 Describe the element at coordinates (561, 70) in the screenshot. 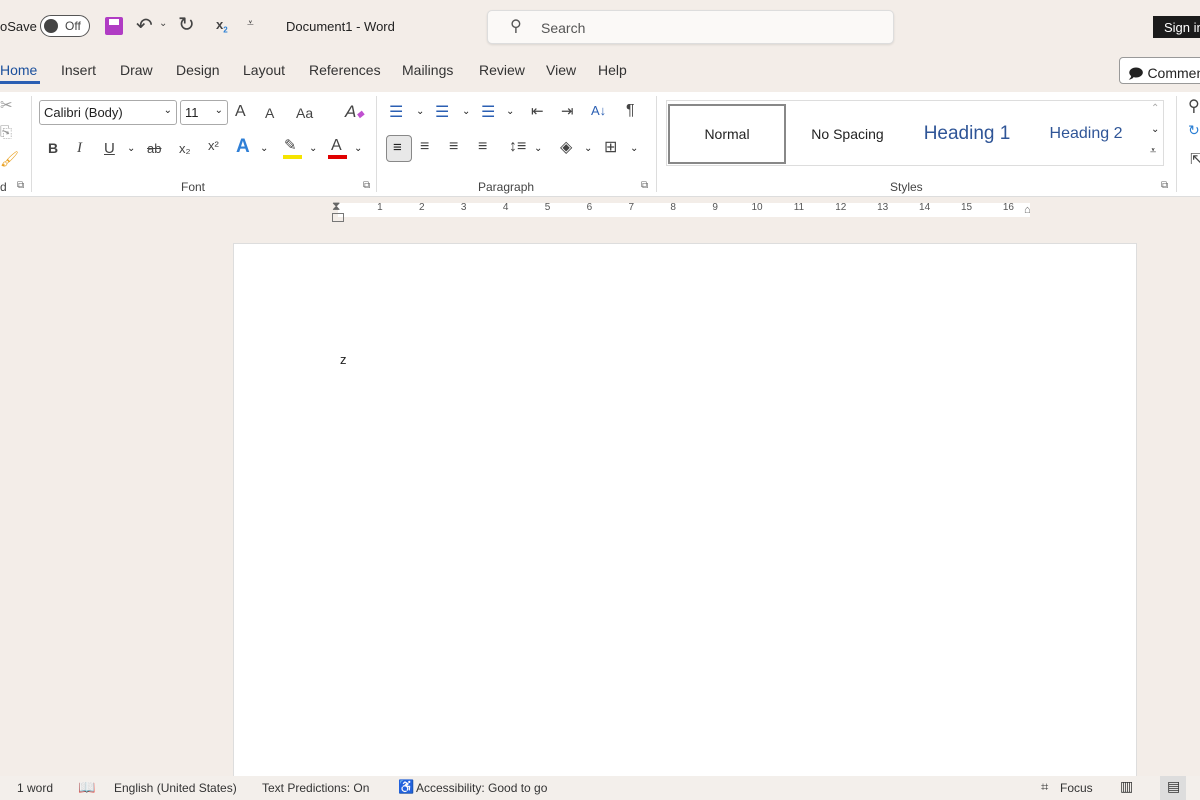

I see `tab-view: View` at that location.